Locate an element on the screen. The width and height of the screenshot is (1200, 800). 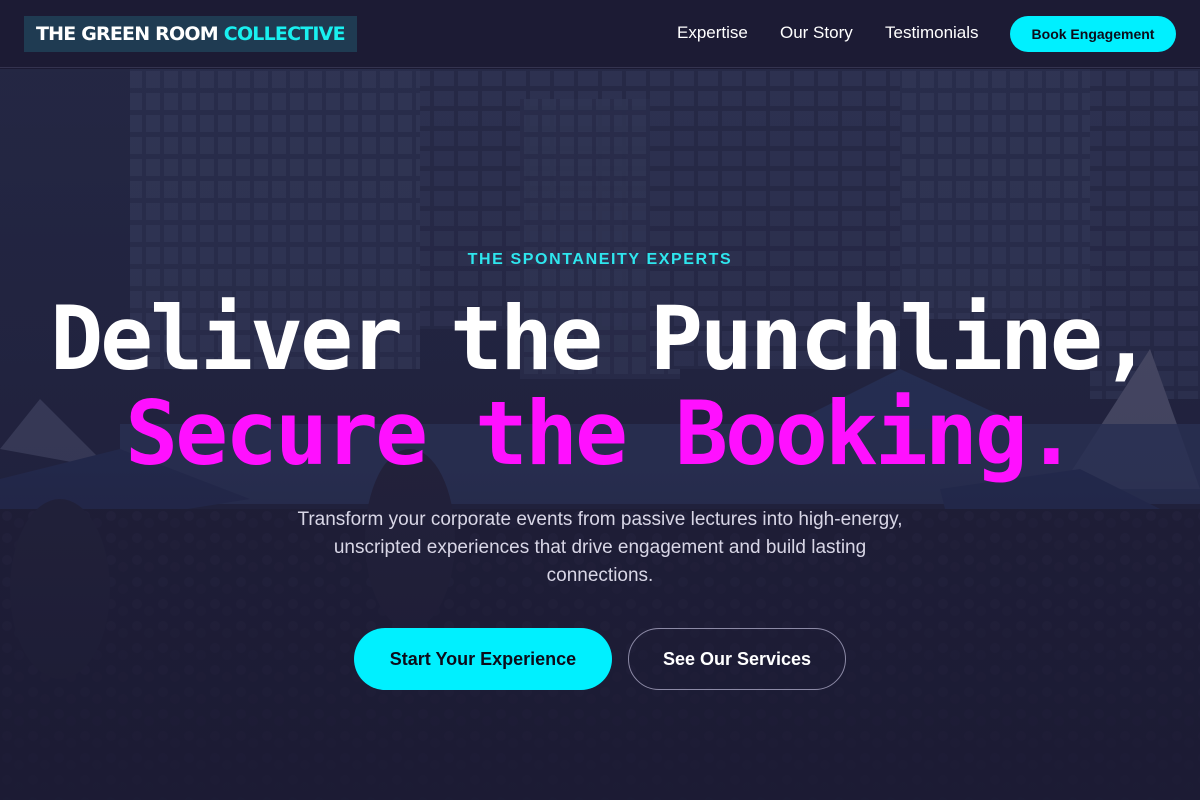
nav-link-testimonials: Testimonials is located at coordinates (932, 33).